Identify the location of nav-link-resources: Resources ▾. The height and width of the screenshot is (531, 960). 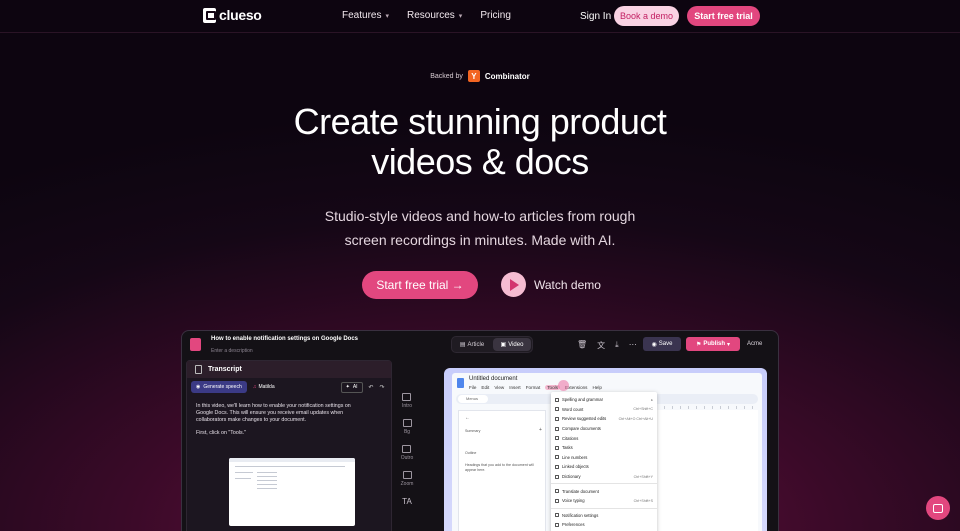
(434, 15).